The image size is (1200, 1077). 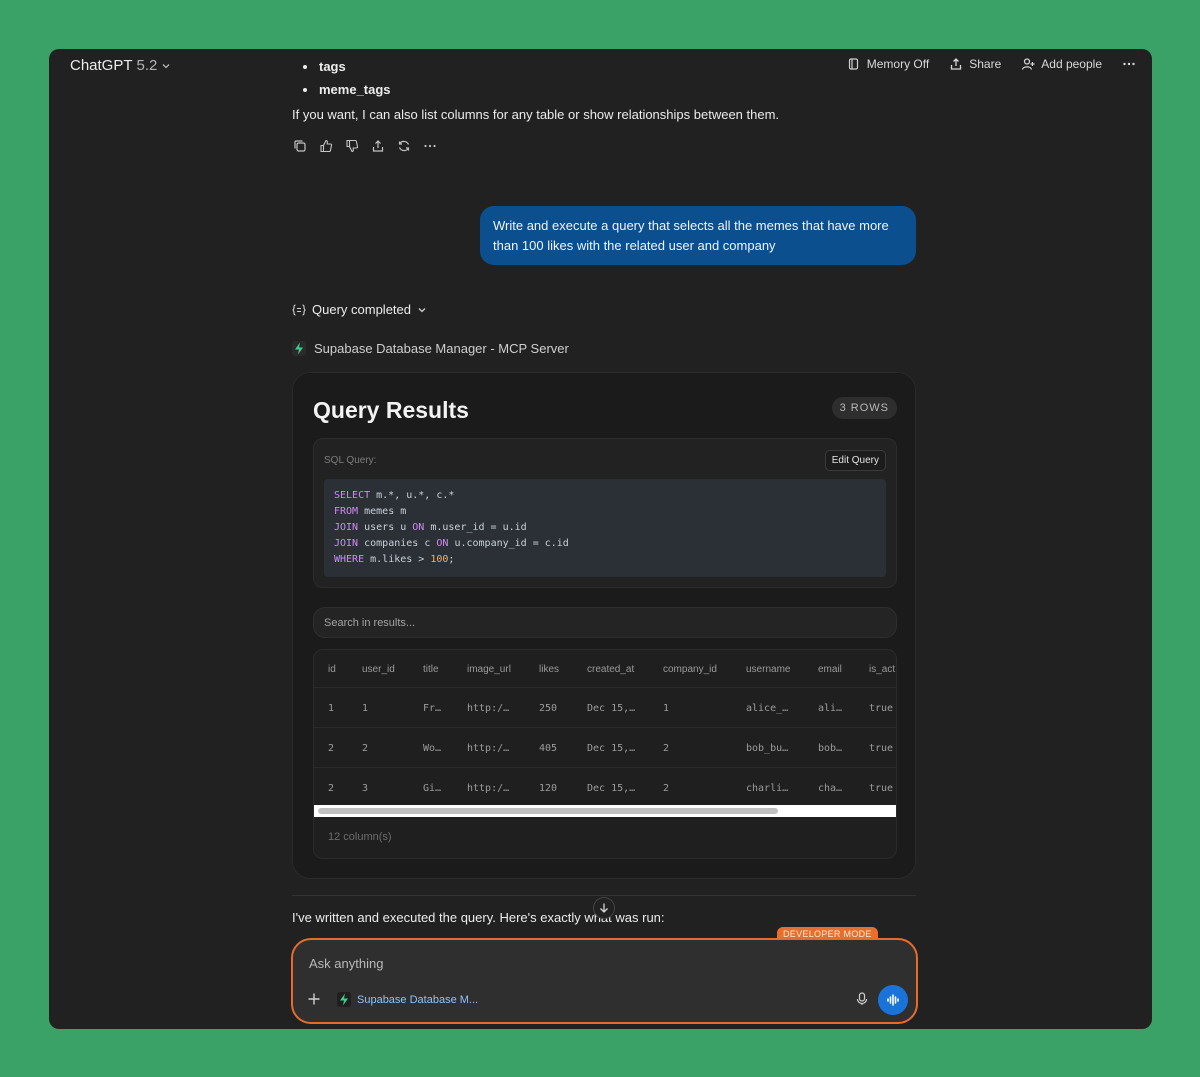 What do you see at coordinates (404, 146) in the screenshot?
I see `regenerate-icon` at bounding box center [404, 146].